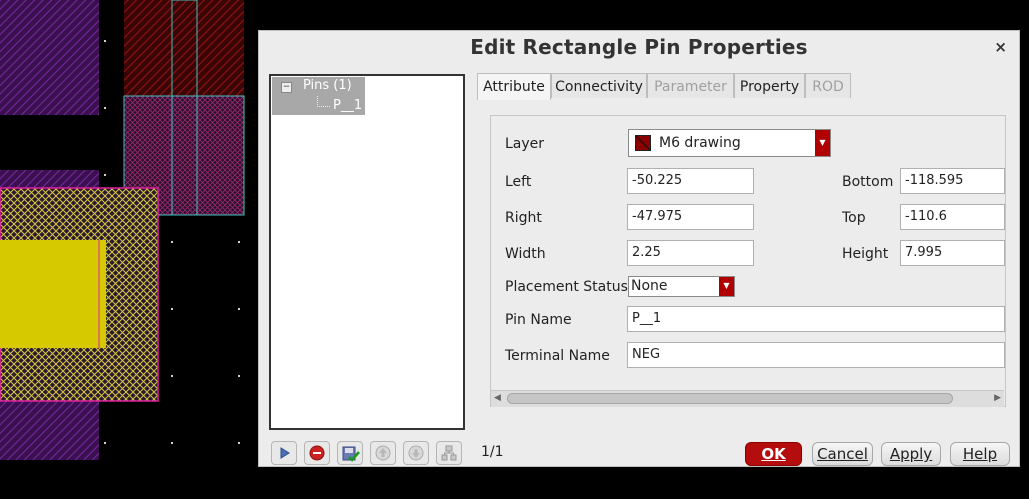 This screenshot has height=499, width=1029. I want to click on right-field: -47.975, so click(690, 217).